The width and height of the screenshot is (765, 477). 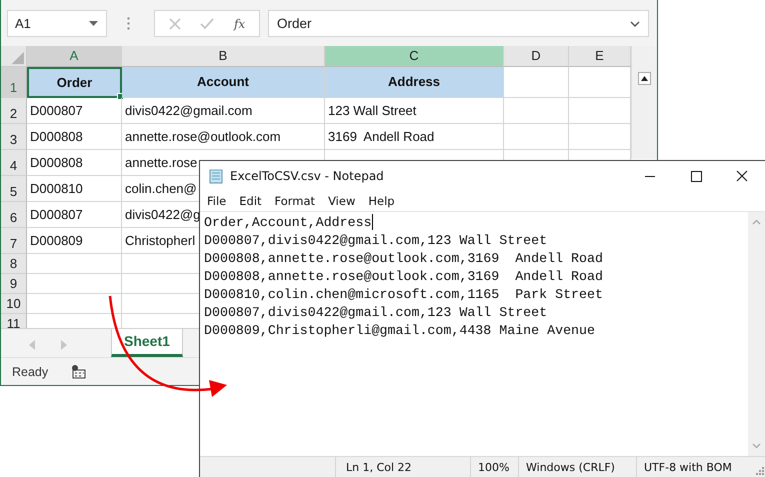 What do you see at coordinates (14, 284) in the screenshot?
I see `row-header: 9` at bounding box center [14, 284].